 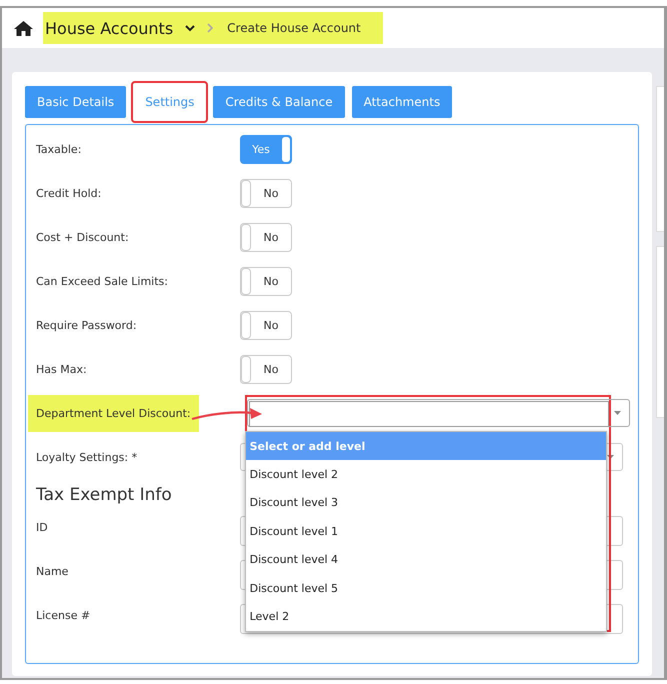 I want to click on field-label: Credit Hold:, so click(x=69, y=193).